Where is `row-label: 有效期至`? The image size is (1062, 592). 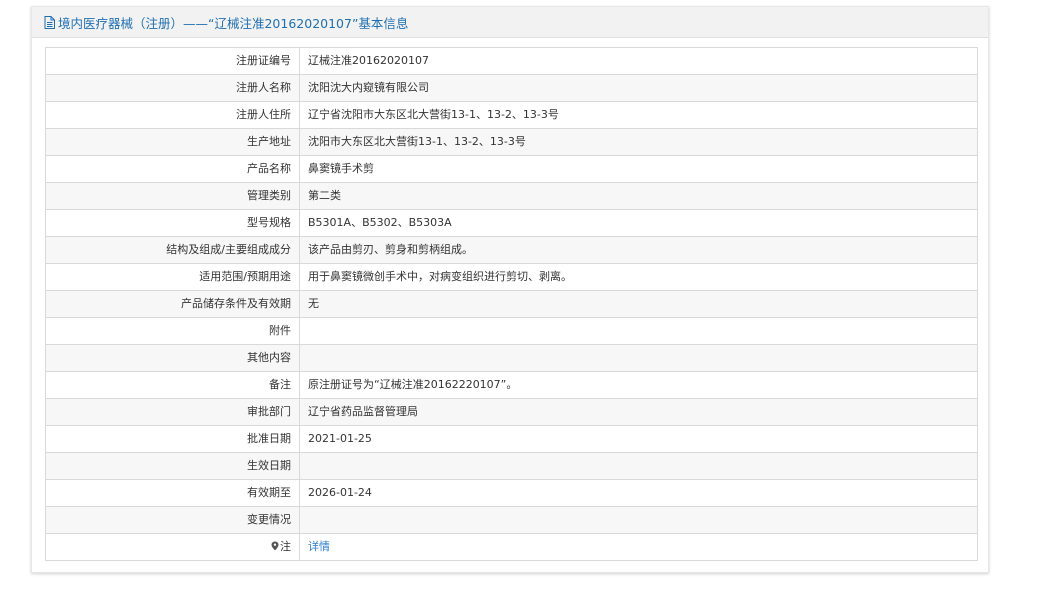
row-label: 有效期至 is located at coordinates (172, 493).